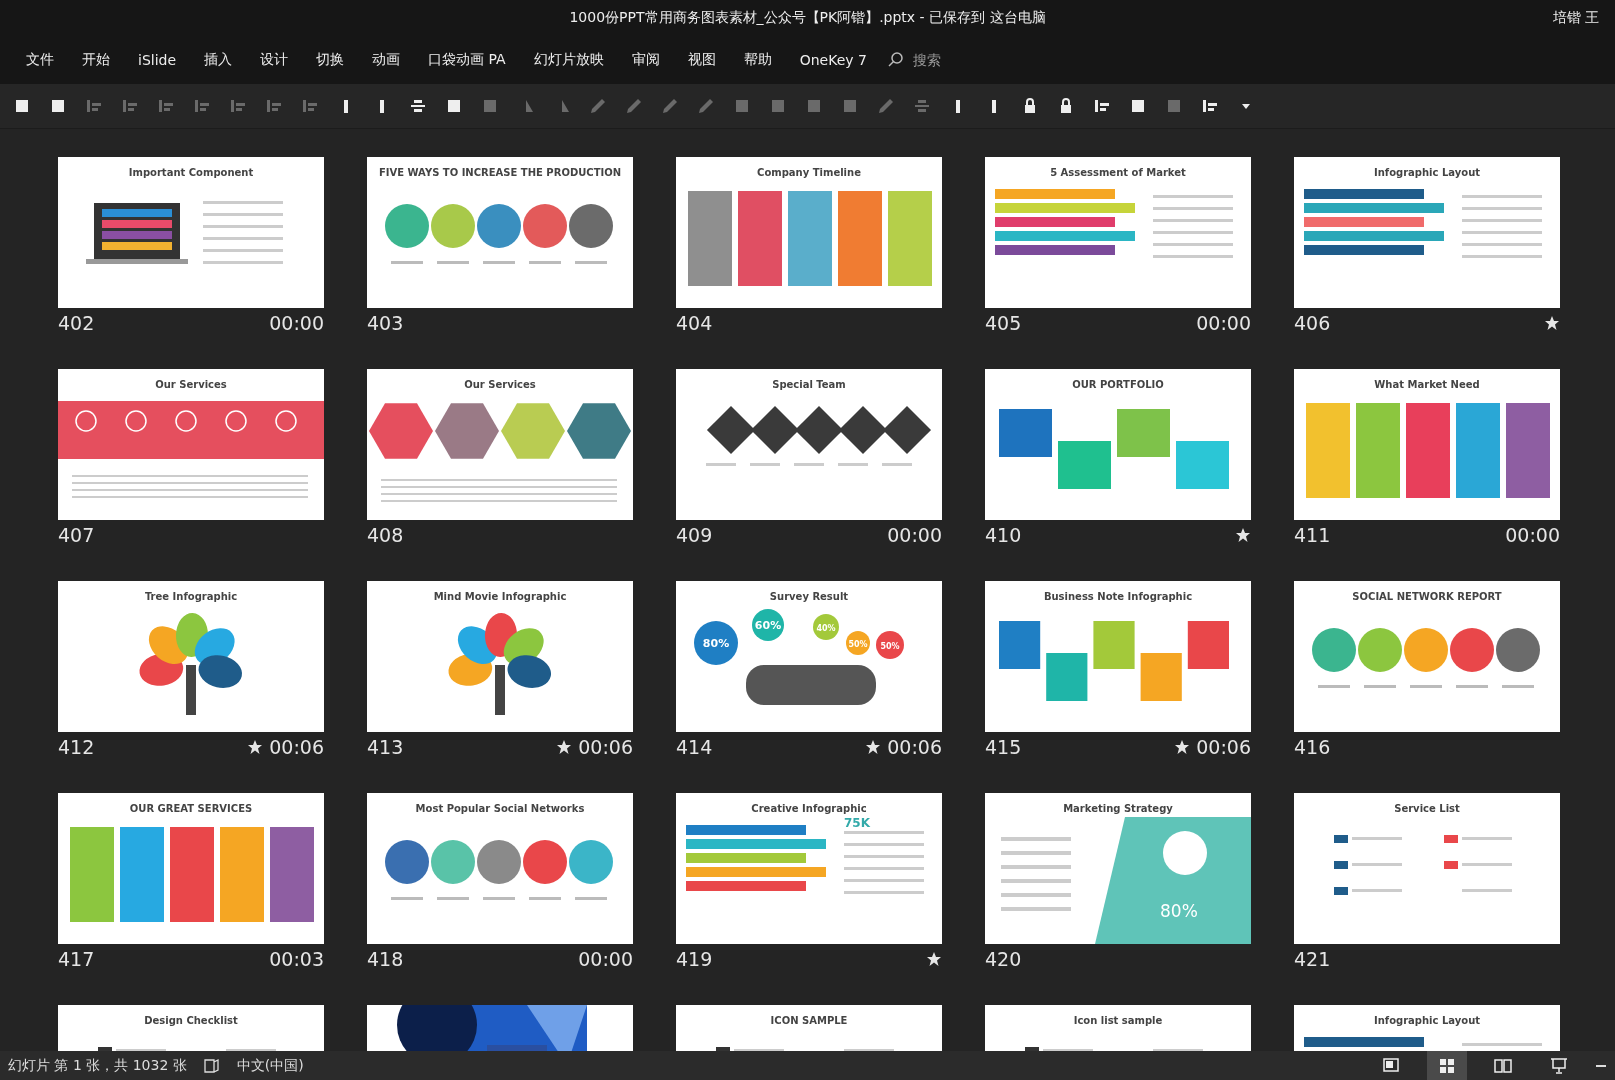 The height and width of the screenshot is (1080, 1615). I want to click on slide-thumbnail: Business Note Infographic, so click(1118, 656).